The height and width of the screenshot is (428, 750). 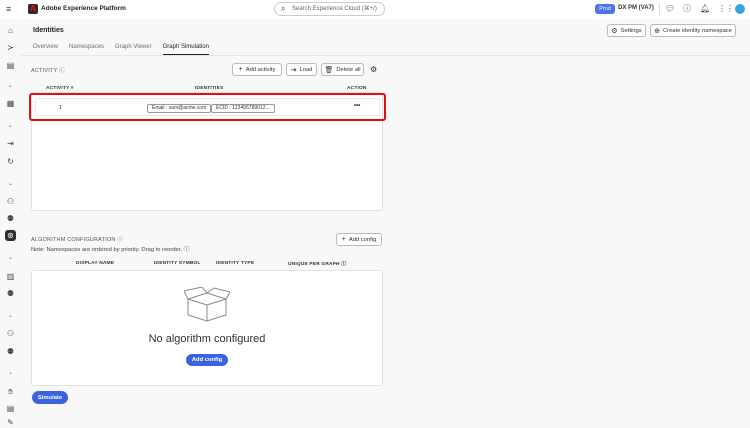 I want to click on algorithm-section-label: ALGORITHM CONFIGURATION ⓘ, so click(x=77, y=239).